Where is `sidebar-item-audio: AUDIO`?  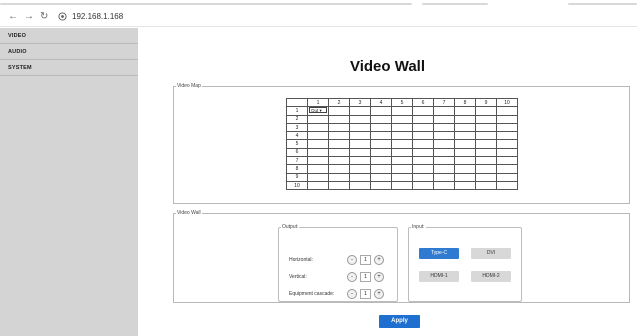
sidebar-item-audio: AUDIO is located at coordinates (69, 52).